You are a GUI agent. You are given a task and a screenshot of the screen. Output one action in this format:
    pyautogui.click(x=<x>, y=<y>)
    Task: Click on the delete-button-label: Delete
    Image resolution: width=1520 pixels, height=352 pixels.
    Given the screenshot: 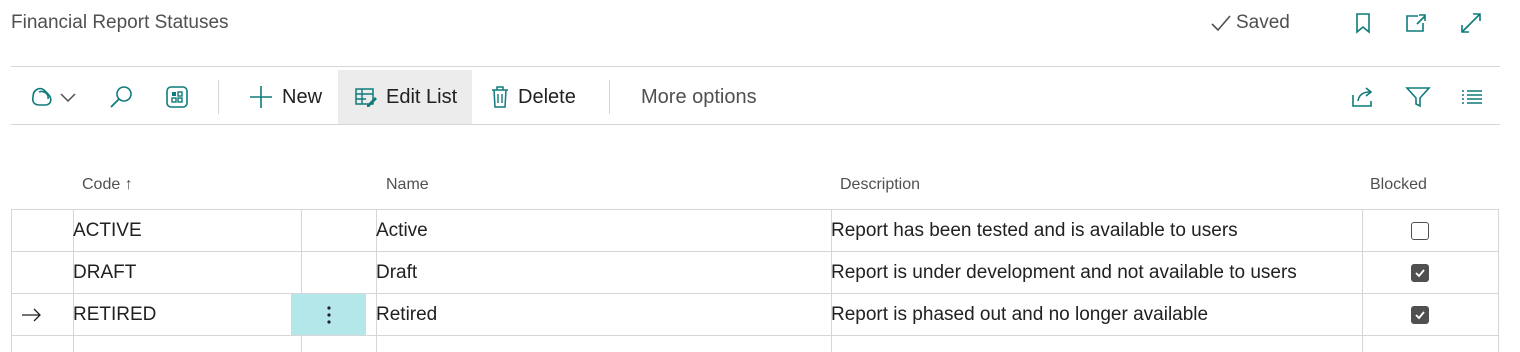 What is the action you would take?
    pyautogui.click(x=547, y=96)
    